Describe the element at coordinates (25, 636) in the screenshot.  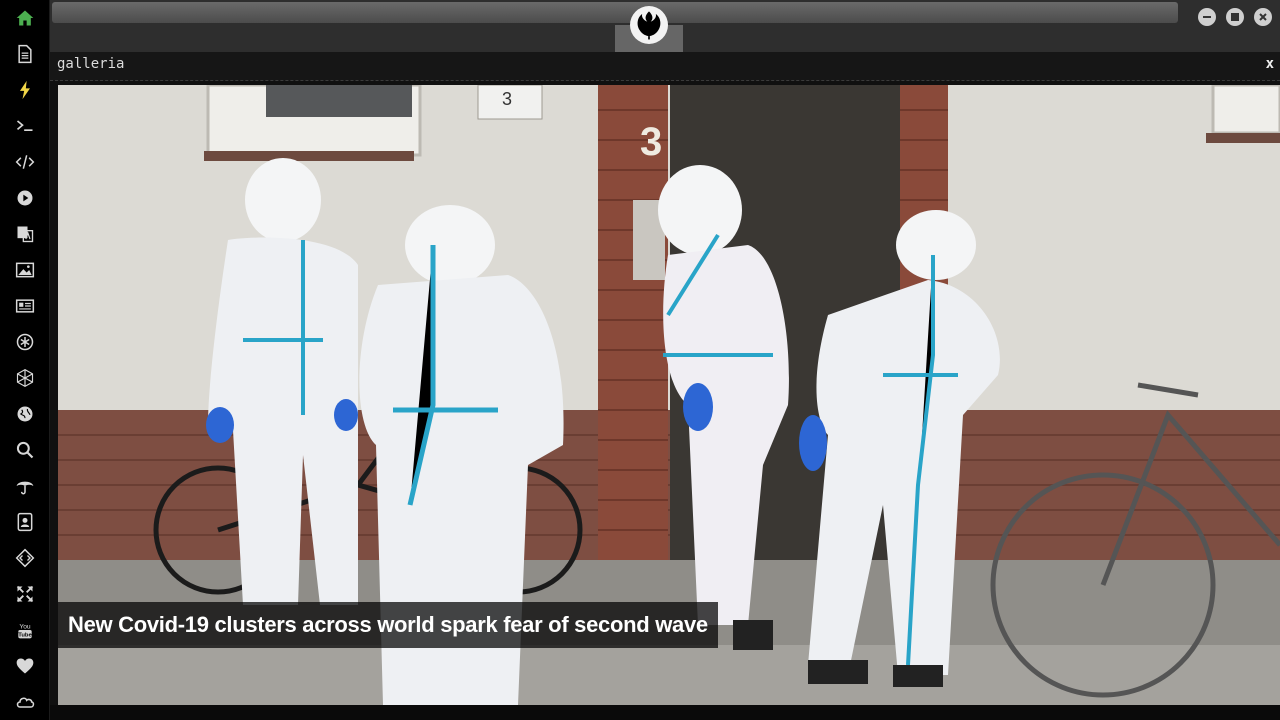
I see `svg-text: Tube` at that location.